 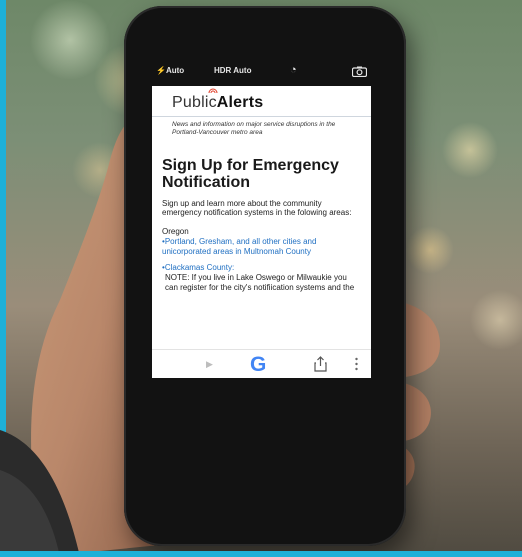 What do you see at coordinates (232, 70) in the screenshot?
I see `hdr-label: HDR Auto` at bounding box center [232, 70].